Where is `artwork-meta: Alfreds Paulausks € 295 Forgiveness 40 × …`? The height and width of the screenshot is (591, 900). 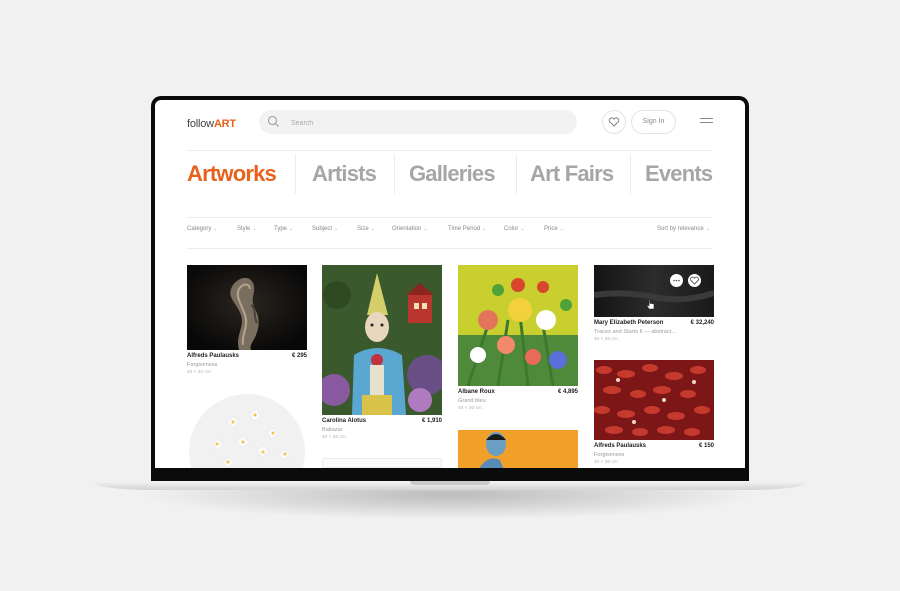 artwork-meta: Alfreds Paulausks € 295 Forgiveness 40 × … is located at coordinates (247, 364).